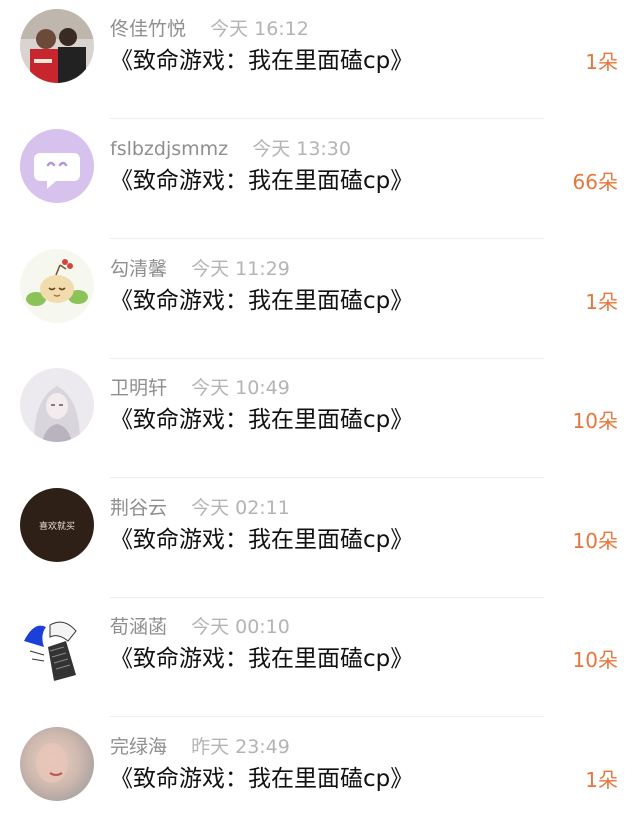 This screenshot has height=837, width=640. What do you see at coordinates (240, 627) in the screenshot?
I see `timestamp: 今天 00:10` at bounding box center [240, 627].